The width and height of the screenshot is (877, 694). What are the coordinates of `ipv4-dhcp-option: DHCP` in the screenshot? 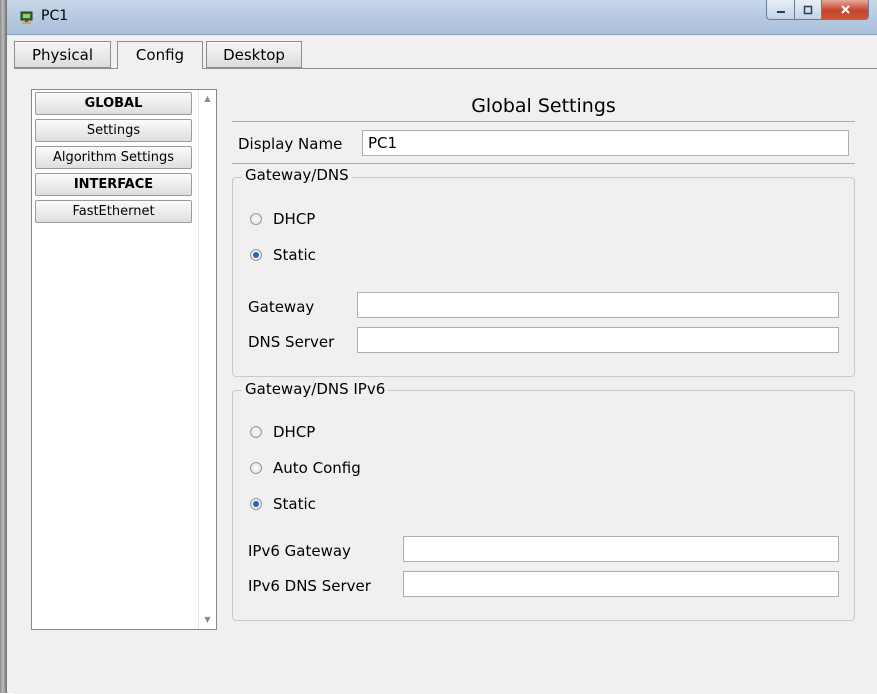 It's located at (282, 219).